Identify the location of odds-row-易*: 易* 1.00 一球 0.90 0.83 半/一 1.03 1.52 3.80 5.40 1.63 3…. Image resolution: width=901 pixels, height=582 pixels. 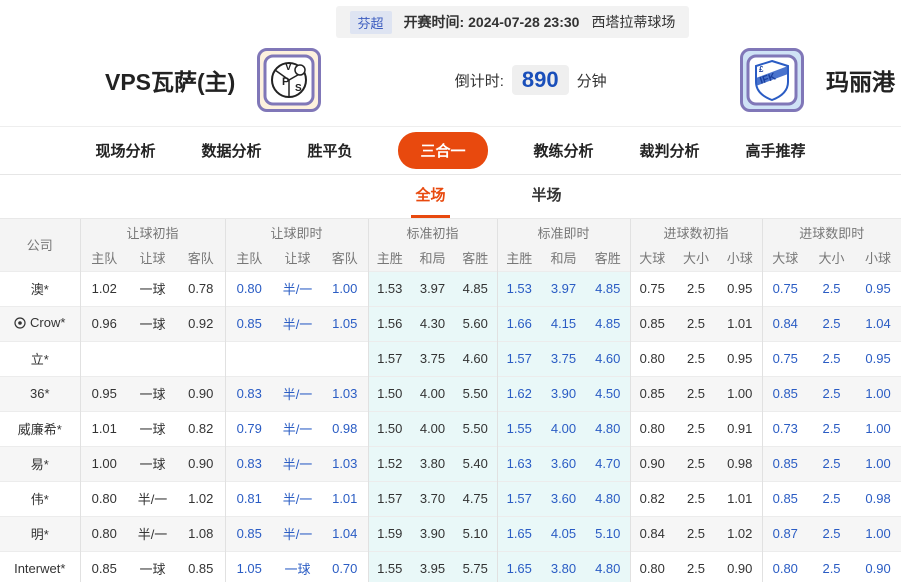
(450, 463).